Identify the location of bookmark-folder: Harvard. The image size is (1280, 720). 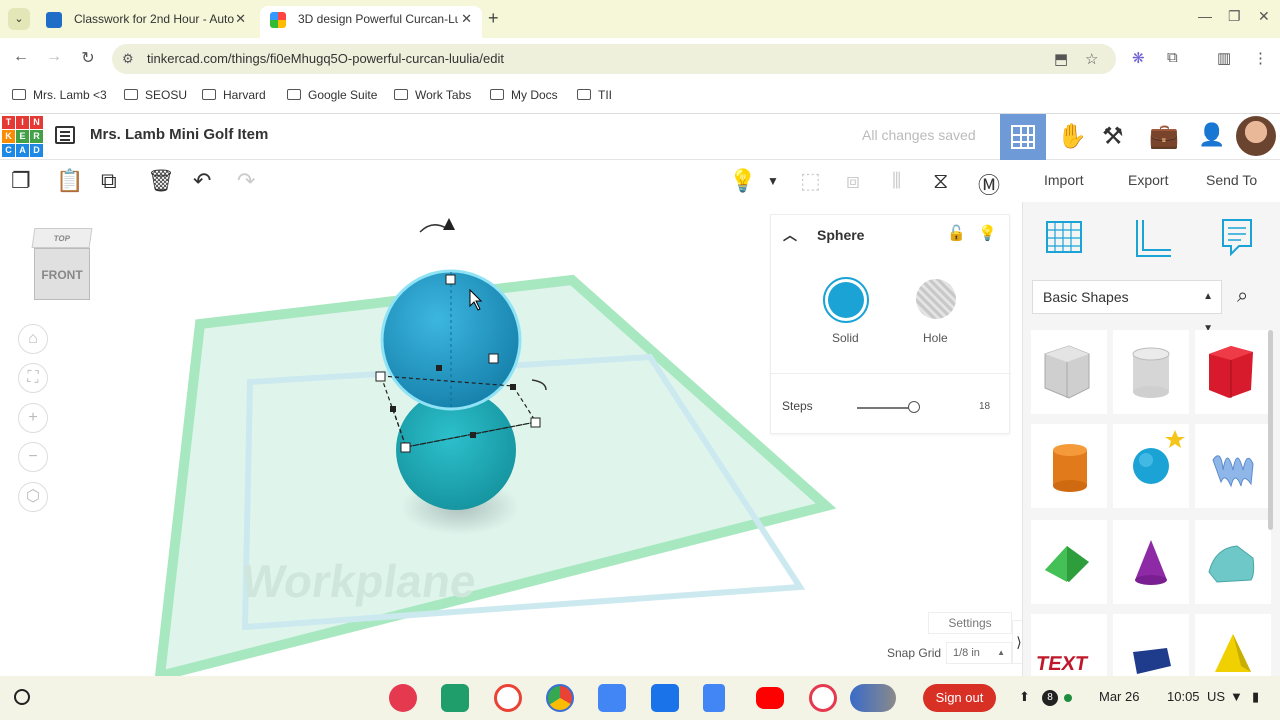
(234, 95).